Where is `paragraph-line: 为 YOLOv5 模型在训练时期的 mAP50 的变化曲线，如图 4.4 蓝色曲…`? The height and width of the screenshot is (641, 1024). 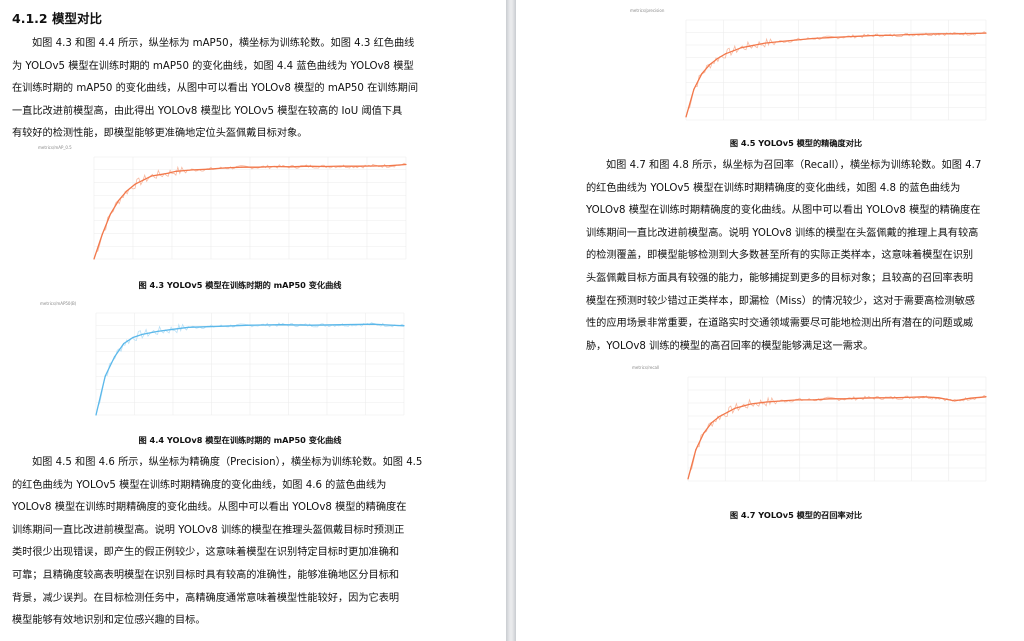 paragraph-line: 为 YOLOv5 模型在训练时期的 mAP50 的变化曲线，如图 4.4 蓝色曲… is located at coordinates (213, 66).